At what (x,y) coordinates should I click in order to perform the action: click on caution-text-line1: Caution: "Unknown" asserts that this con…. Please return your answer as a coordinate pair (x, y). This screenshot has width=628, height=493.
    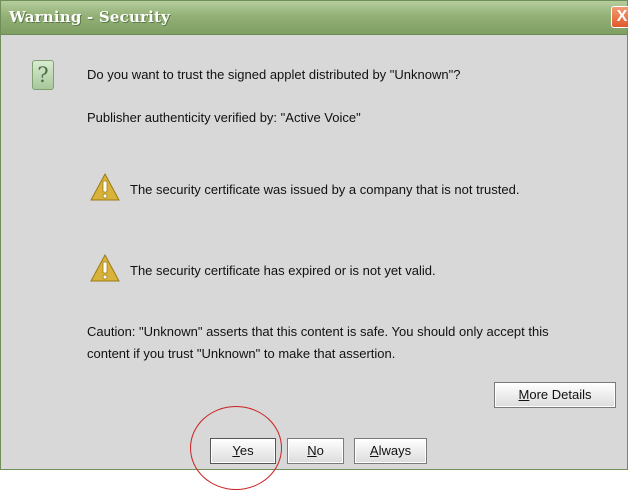
    Looking at the image, I should click on (318, 331).